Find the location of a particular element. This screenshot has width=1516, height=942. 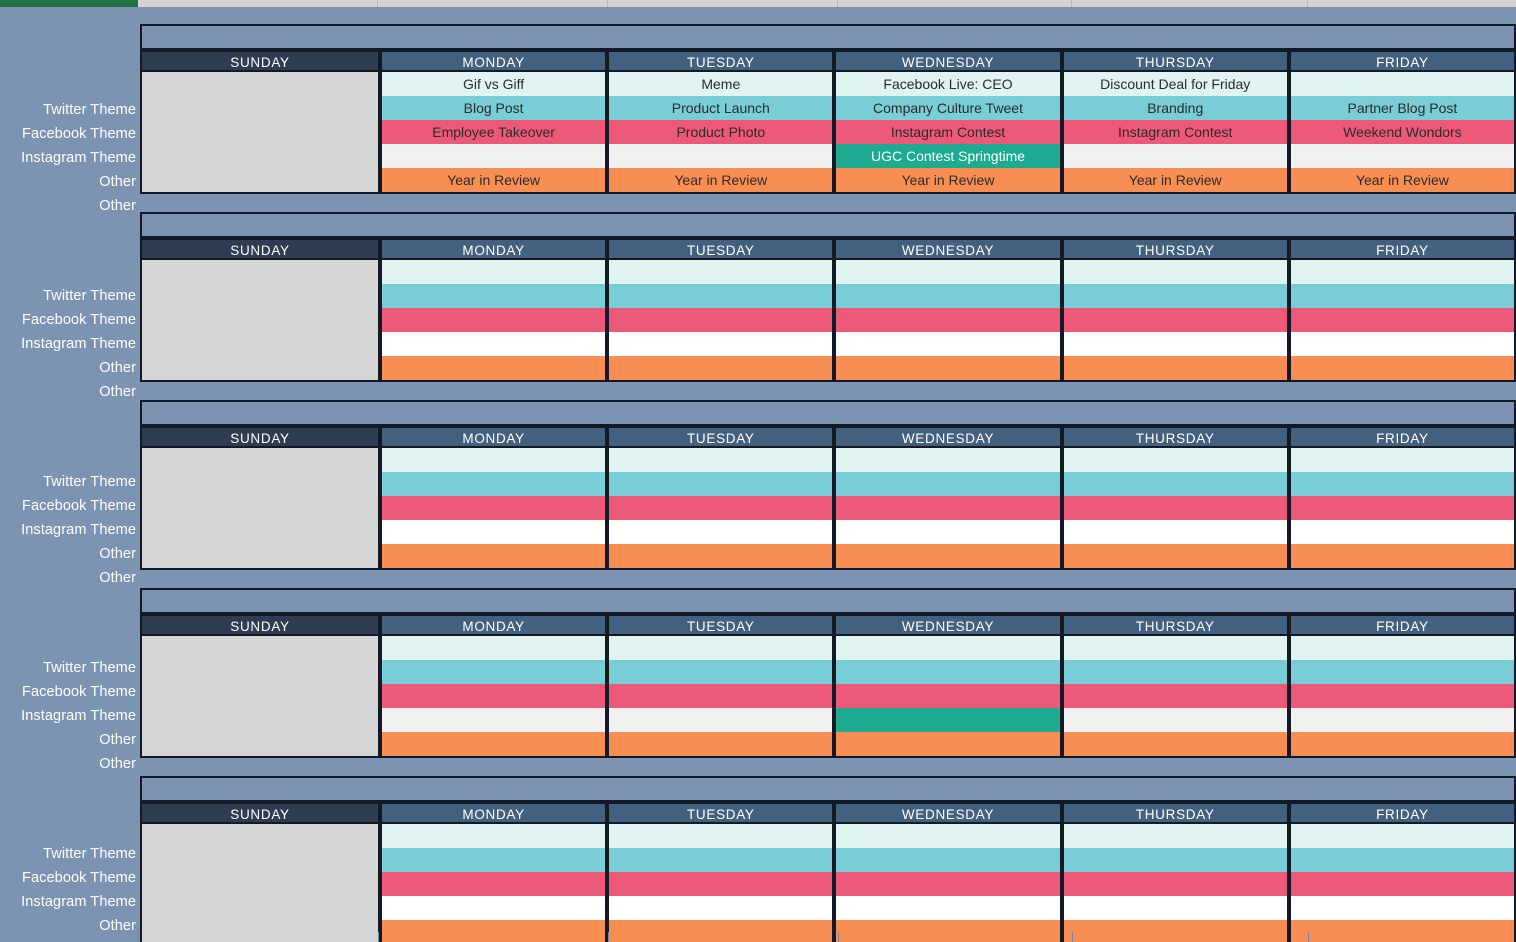

calendar-cell-thursday-facebook-theme-1: Branding is located at coordinates (1175, 108).